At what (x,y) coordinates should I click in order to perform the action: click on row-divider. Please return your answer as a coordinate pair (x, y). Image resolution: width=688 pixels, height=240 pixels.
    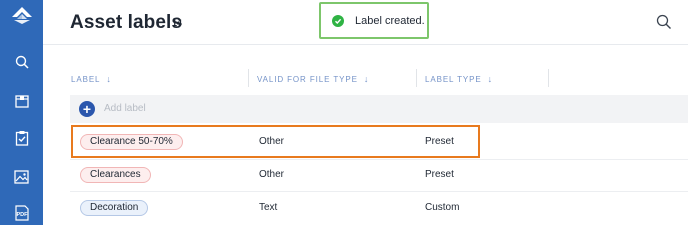
    Looking at the image, I should click on (379, 191).